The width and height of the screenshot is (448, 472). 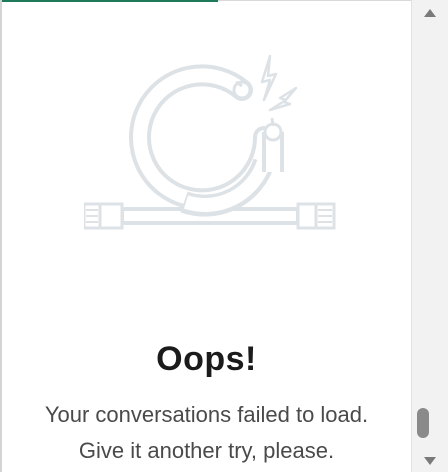 What do you see at coordinates (206, 414) in the screenshot?
I see `error-message-line-1: Your conversations failed to load.` at bounding box center [206, 414].